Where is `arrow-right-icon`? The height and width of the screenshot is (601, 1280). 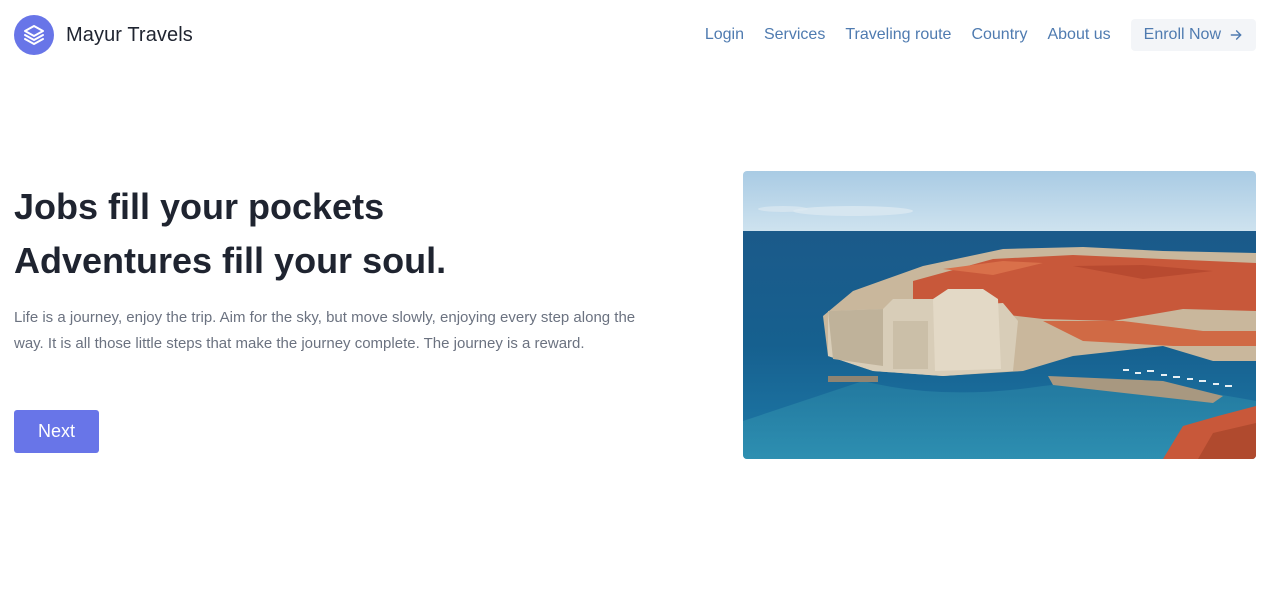
arrow-right-icon is located at coordinates (1236, 35).